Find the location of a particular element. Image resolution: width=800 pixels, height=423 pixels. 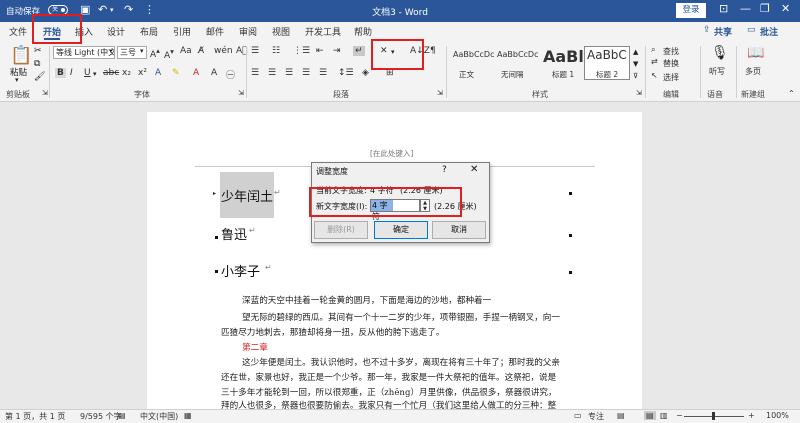

share-button: 共享 is located at coordinates (723, 31).